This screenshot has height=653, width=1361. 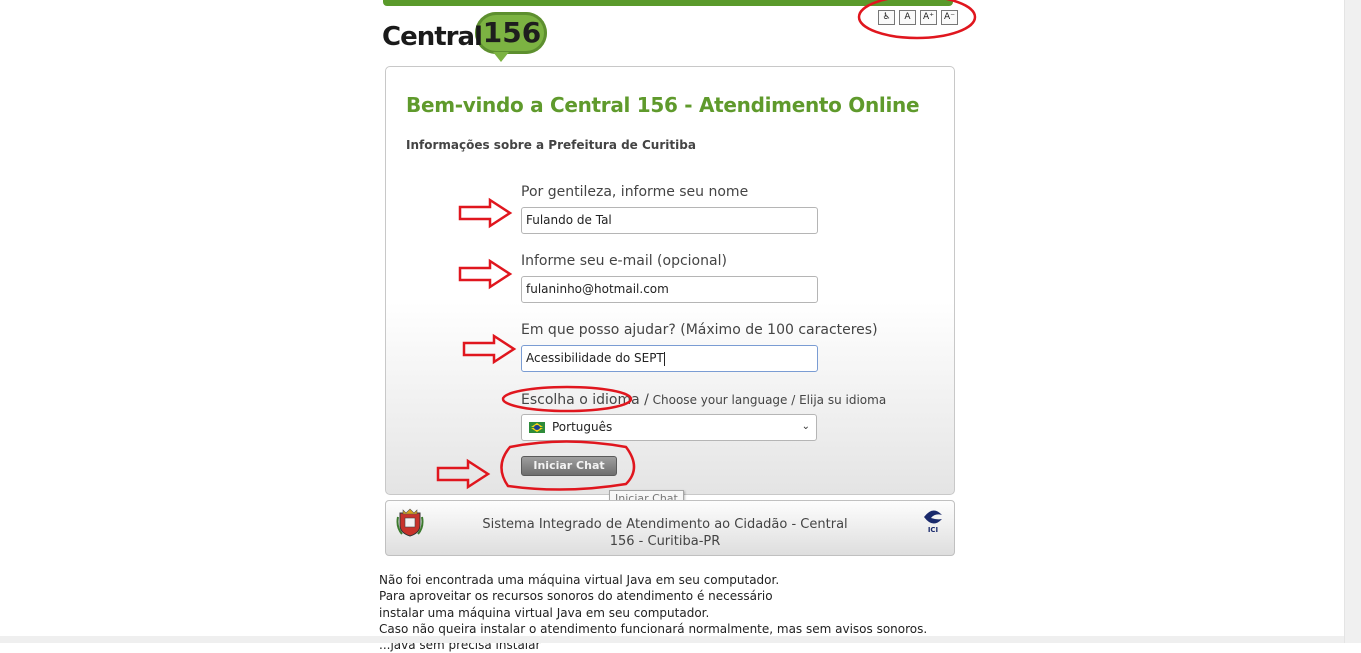 What do you see at coordinates (668, 3) in the screenshot?
I see `top-green-bar` at bounding box center [668, 3].